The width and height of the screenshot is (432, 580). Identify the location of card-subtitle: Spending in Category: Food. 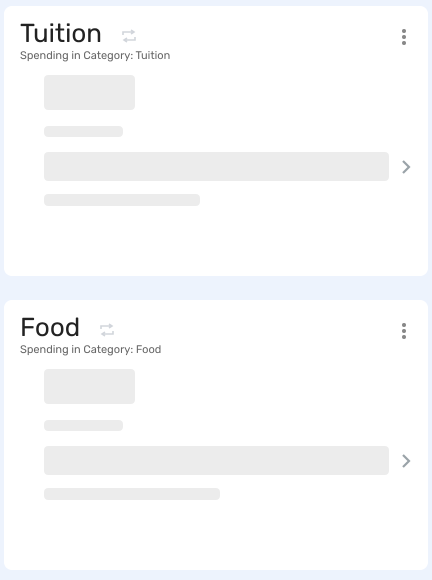
(91, 350).